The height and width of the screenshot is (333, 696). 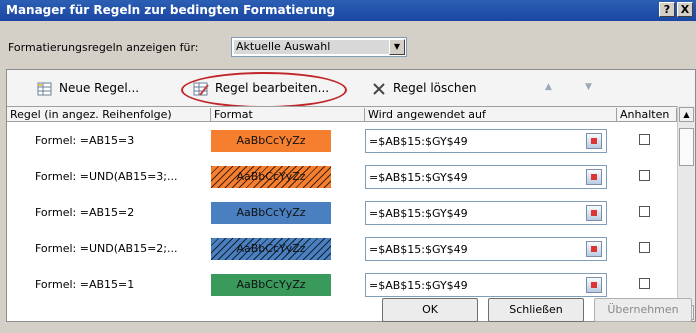 What do you see at coordinates (647, 115) in the screenshot?
I see `column-header-stop: Anhalten` at bounding box center [647, 115].